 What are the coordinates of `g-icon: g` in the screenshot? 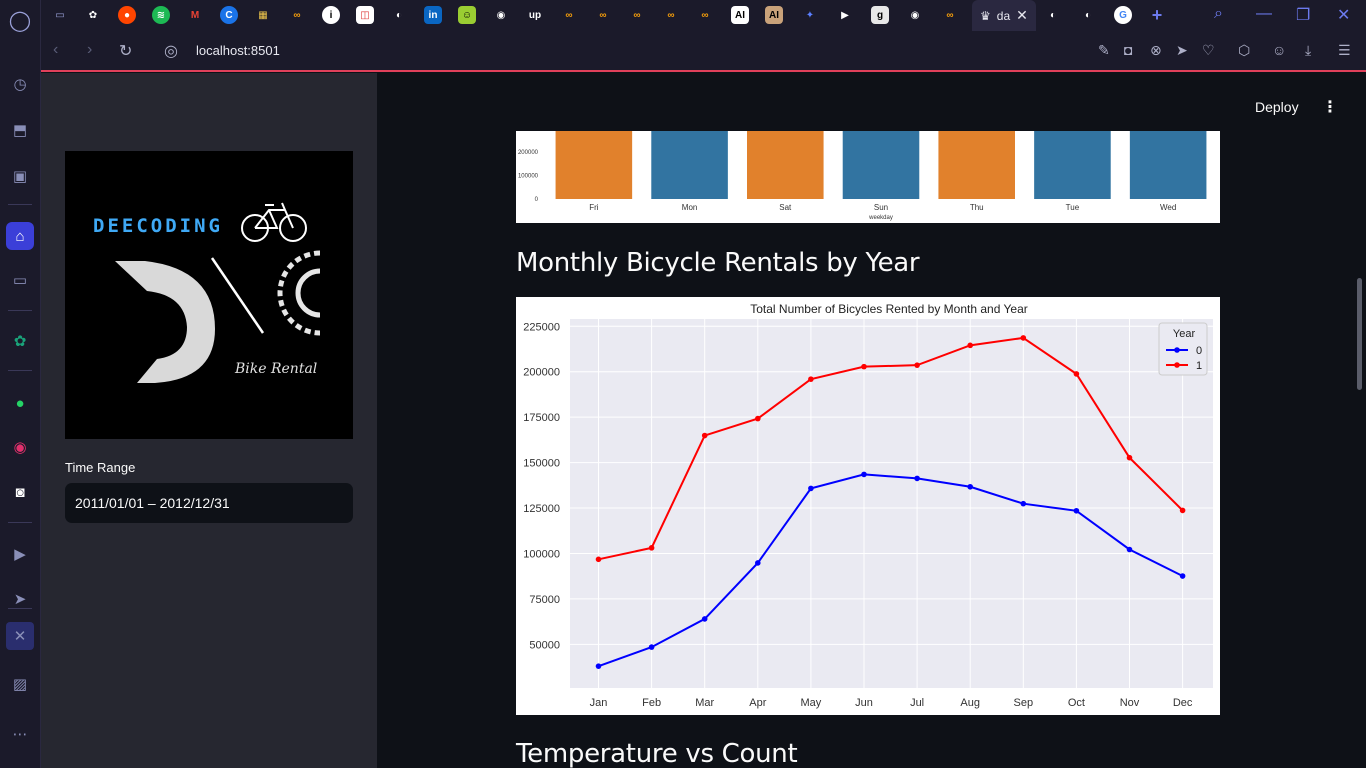 It's located at (880, 15).